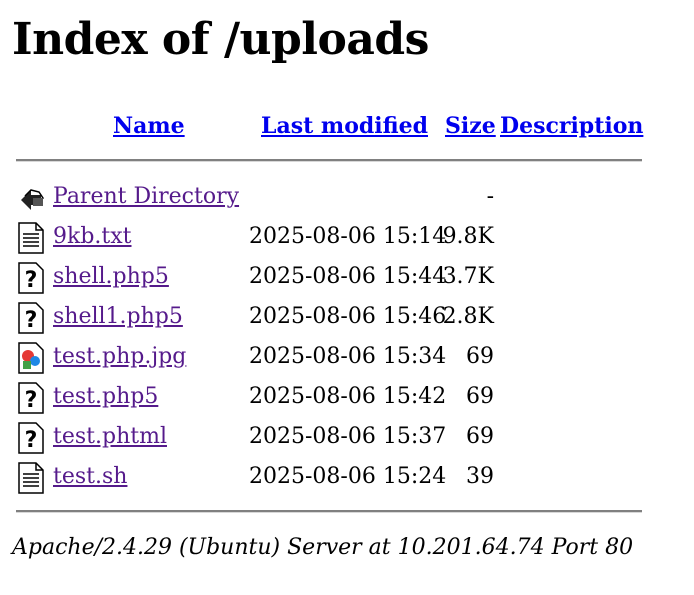  Describe the element at coordinates (468, 236) in the screenshot. I see `file-size: 9.8K` at that location.